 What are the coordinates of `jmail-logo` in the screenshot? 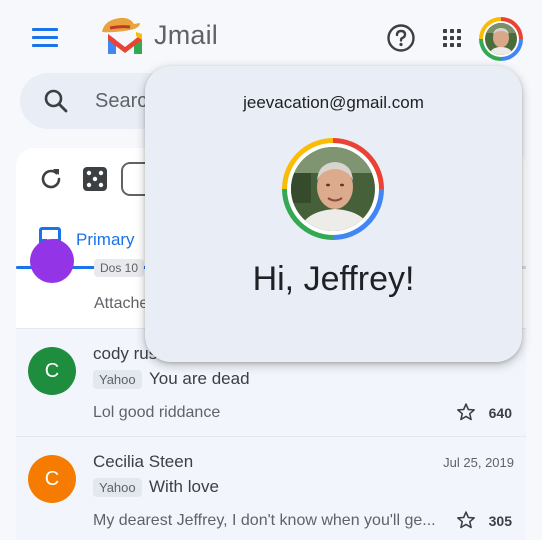 It's located at (125, 35).